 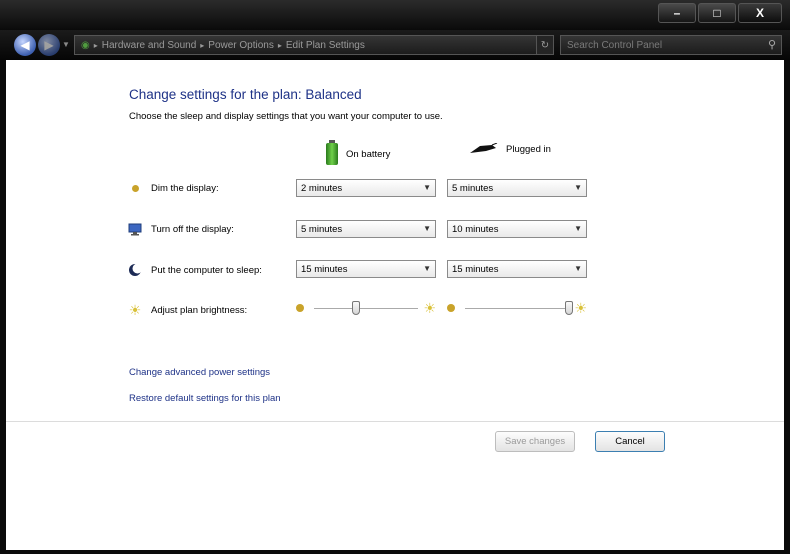 I want to click on page-title: Change settings for the plan: Balanced, so click(x=245, y=94).